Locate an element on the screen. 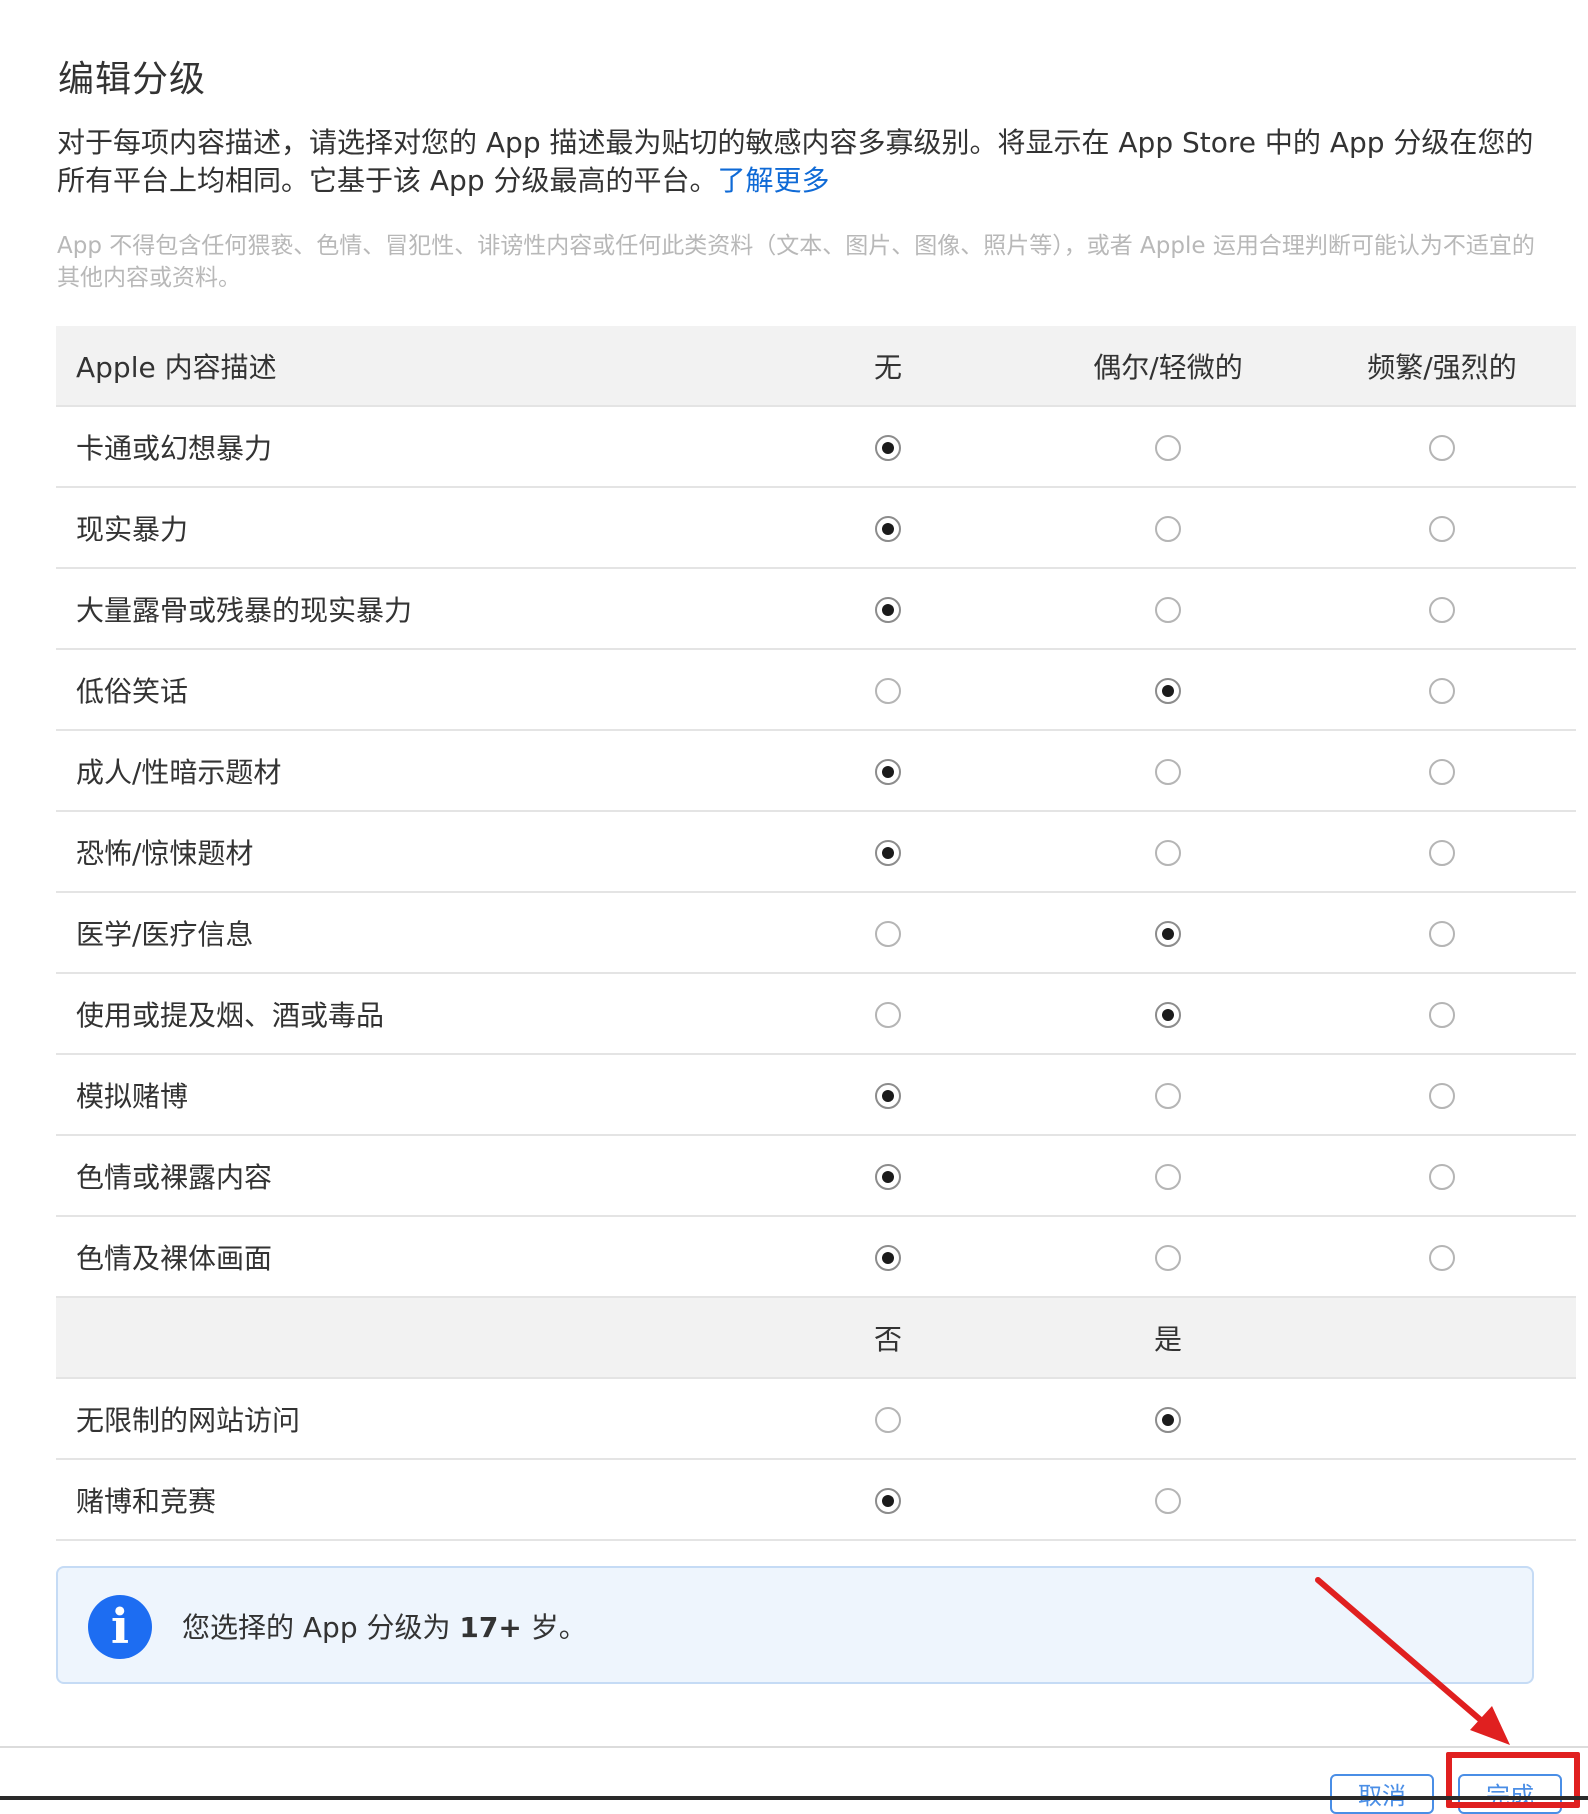 Image resolution: width=1588 pixels, height=1814 pixels. row-label: 低俗笑话 is located at coordinates (402, 690).